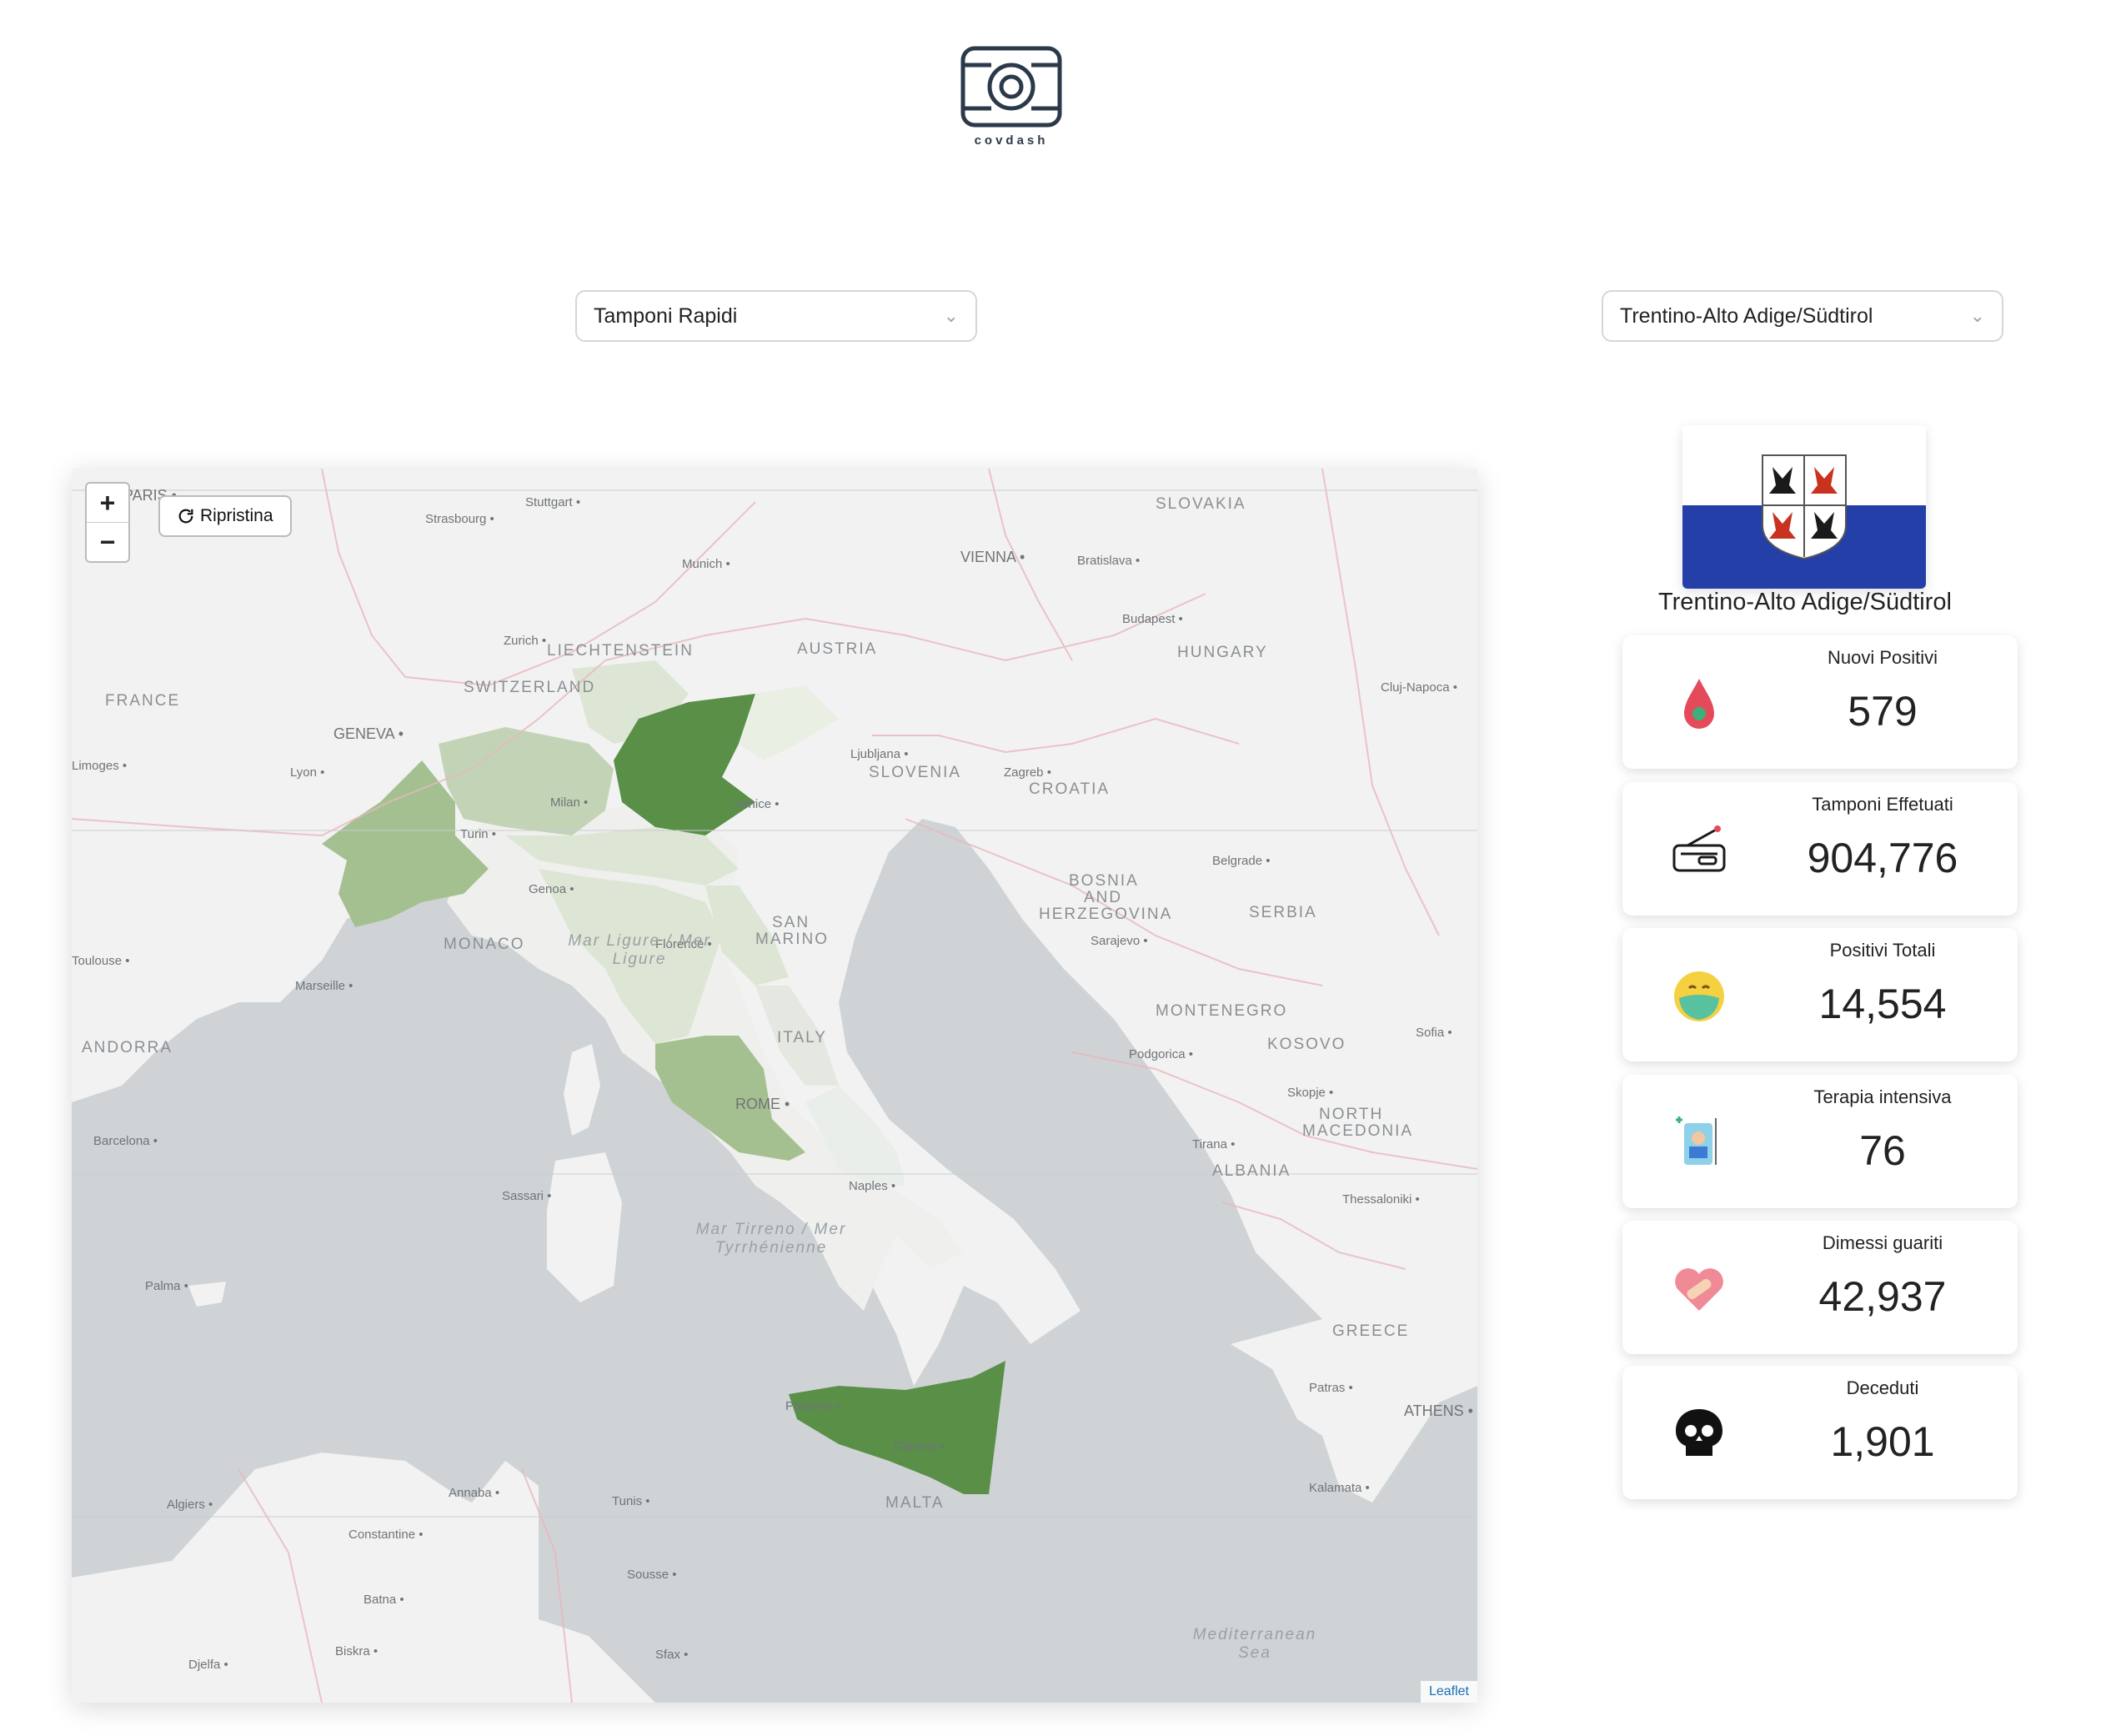 The width and height of the screenshot is (2116, 1736). I want to click on country-label: NORTH, so click(1351, 1114).